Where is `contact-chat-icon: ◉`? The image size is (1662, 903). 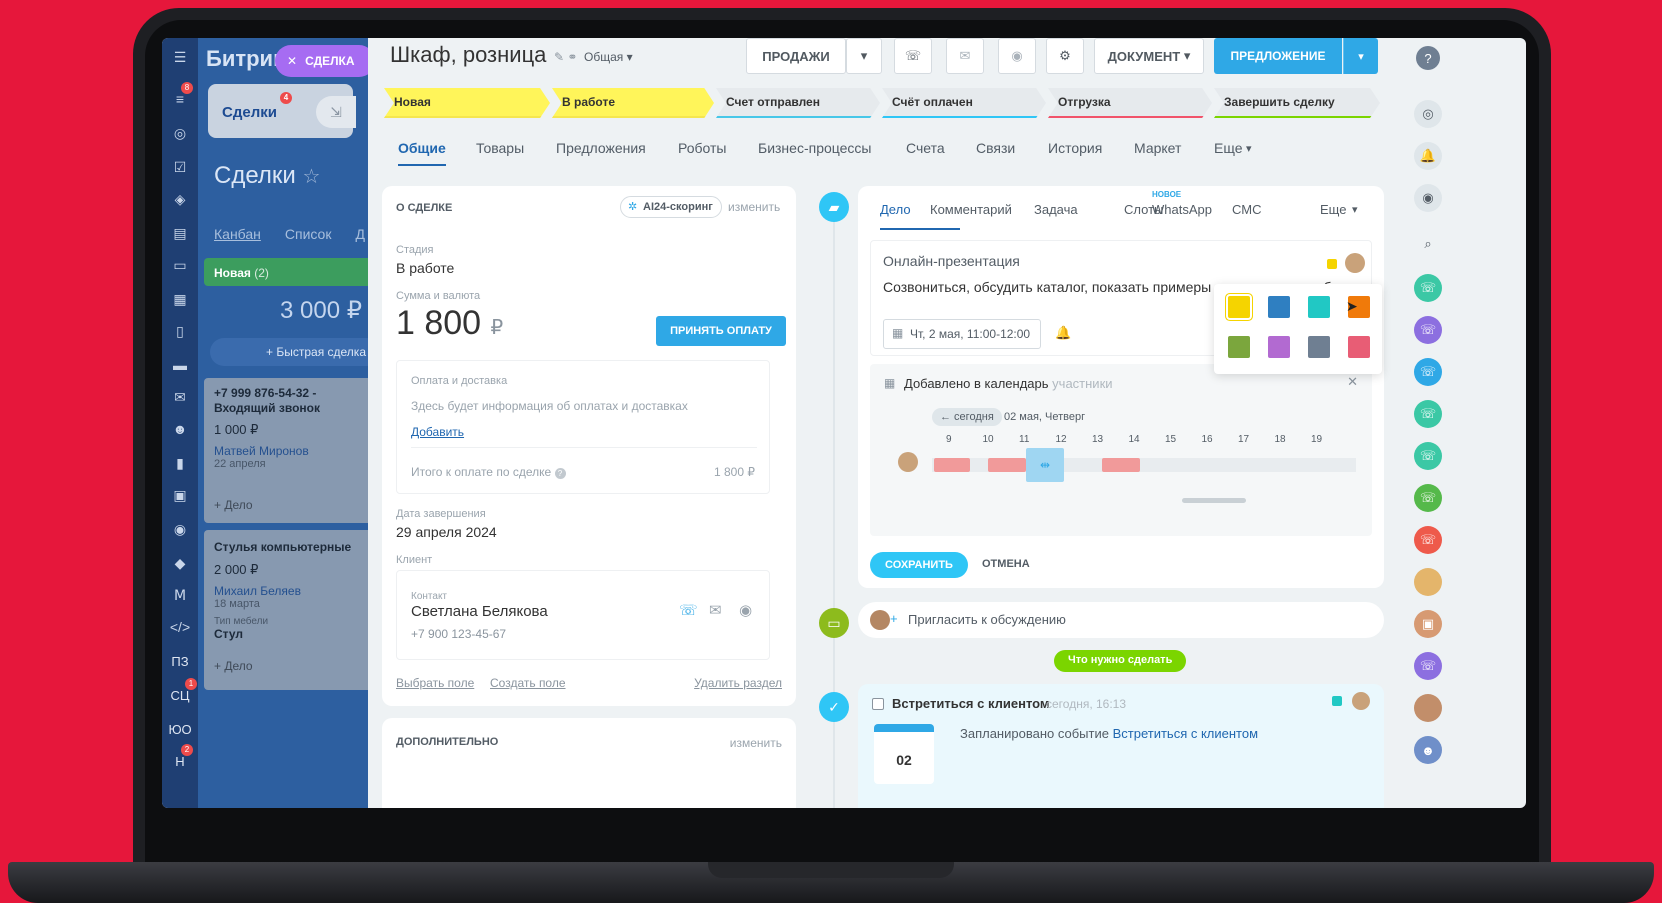 contact-chat-icon: ◉ is located at coordinates (745, 610).